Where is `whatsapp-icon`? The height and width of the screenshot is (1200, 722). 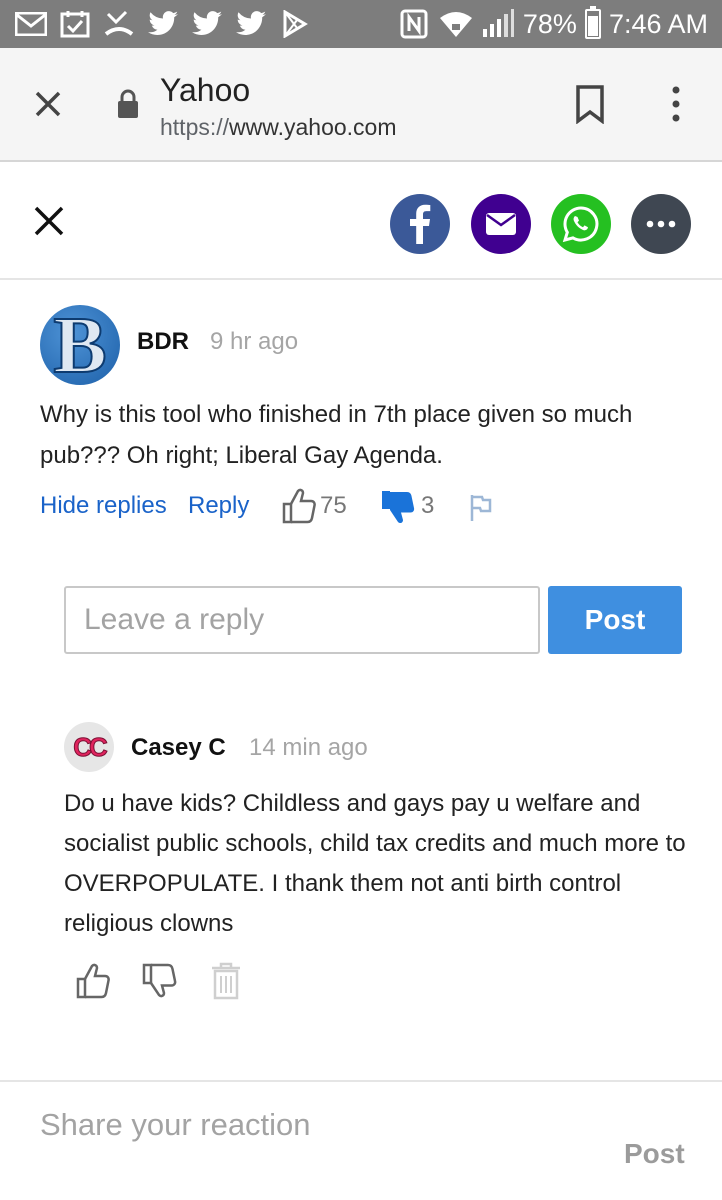 whatsapp-icon is located at coordinates (580, 224).